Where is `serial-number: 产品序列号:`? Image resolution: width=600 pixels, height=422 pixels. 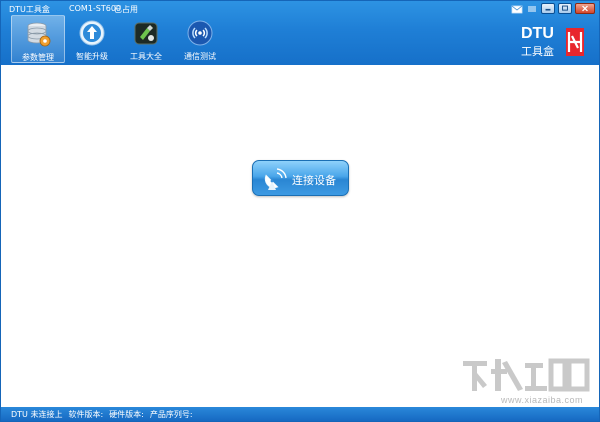 serial-number: 产品序列号: is located at coordinates (171, 414).